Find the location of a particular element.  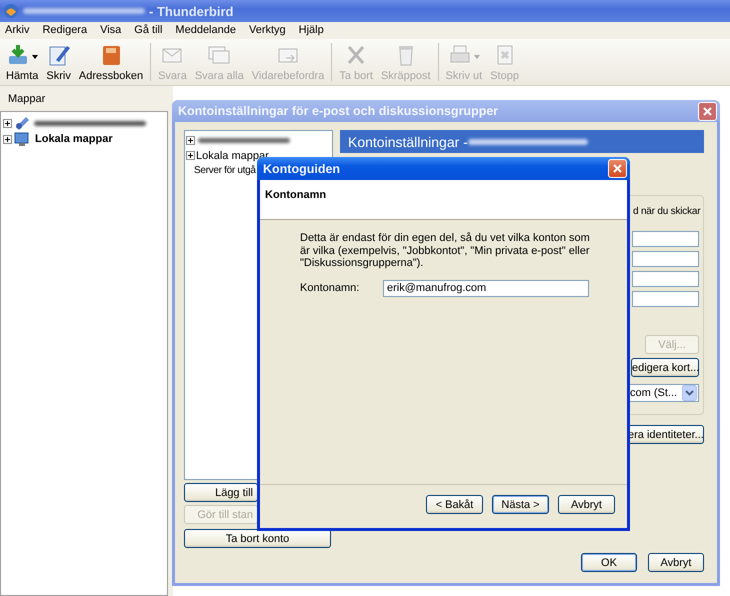

menu-item: Verktyg is located at coordinates (267, 31).